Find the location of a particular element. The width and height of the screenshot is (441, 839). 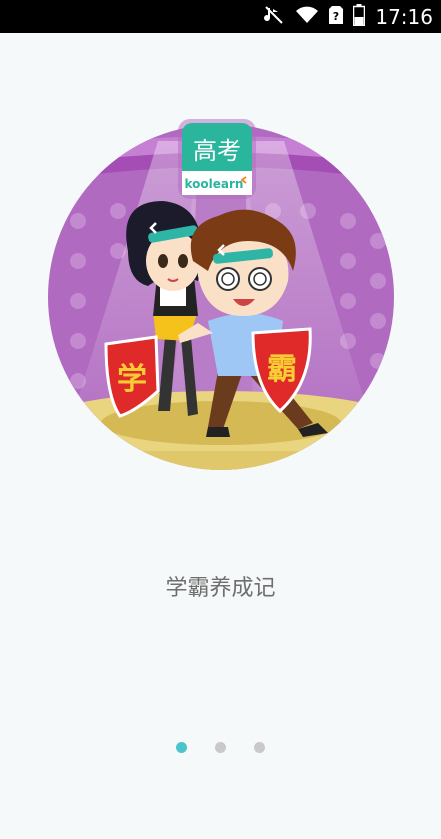

sim-unknown-icon: ? is located at coordinates (336, 17).